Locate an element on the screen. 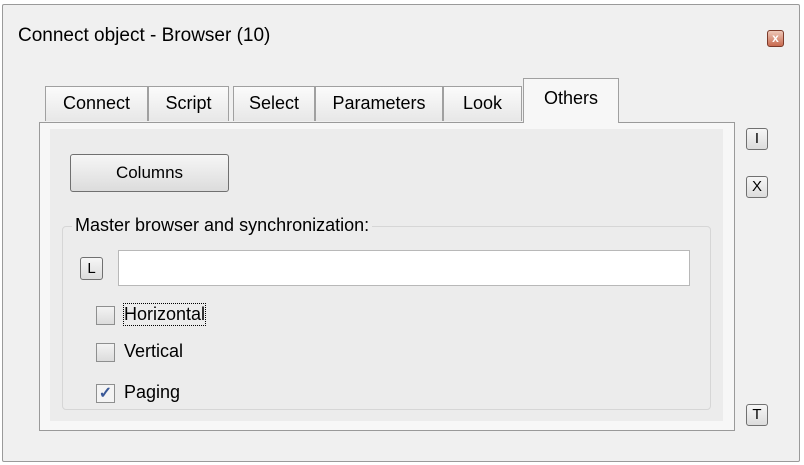  master-browser-input is located at coordinates (404, 268).